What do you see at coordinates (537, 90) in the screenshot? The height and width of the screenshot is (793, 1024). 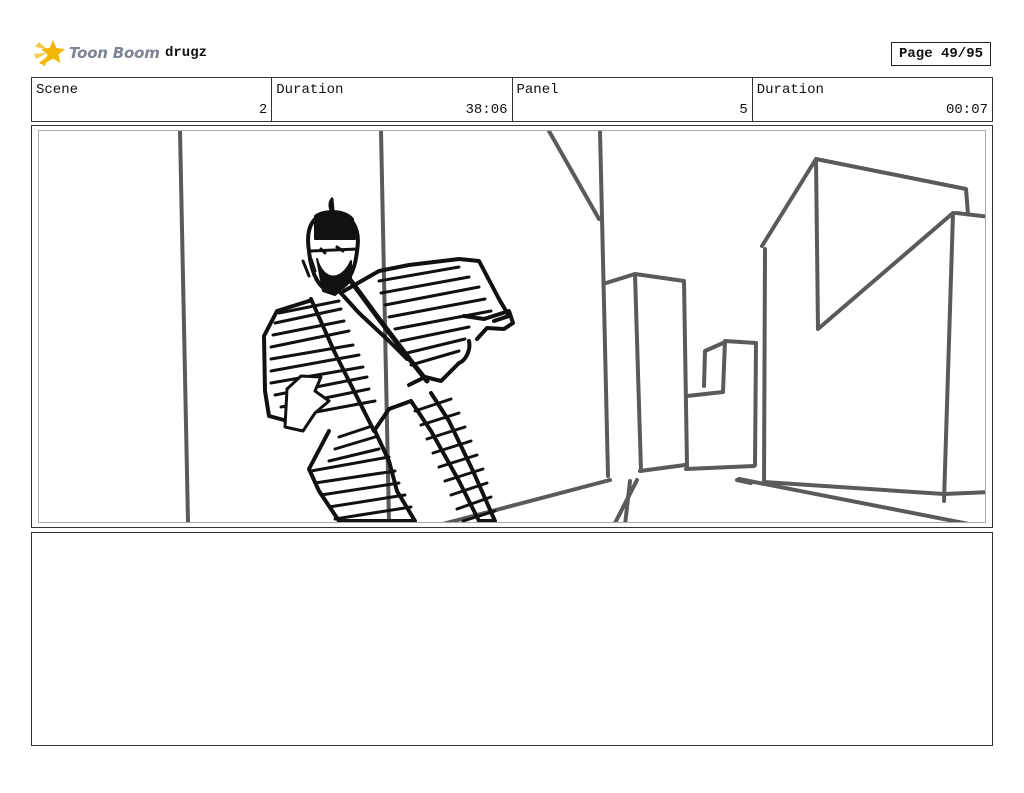 I see `panel-label: Panel` at bounding box center [537, 90].